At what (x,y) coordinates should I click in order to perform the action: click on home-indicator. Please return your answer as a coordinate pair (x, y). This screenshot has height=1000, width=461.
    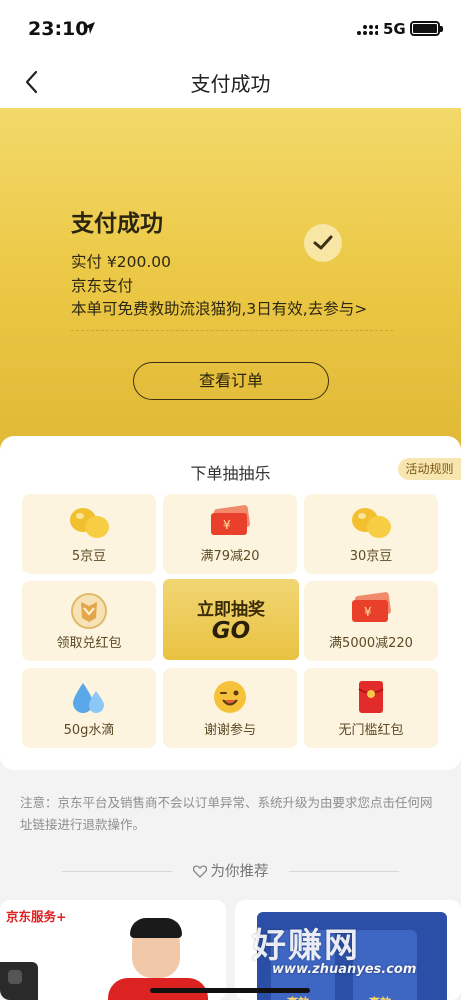
    Looking at the image, I should click on (230, 990).